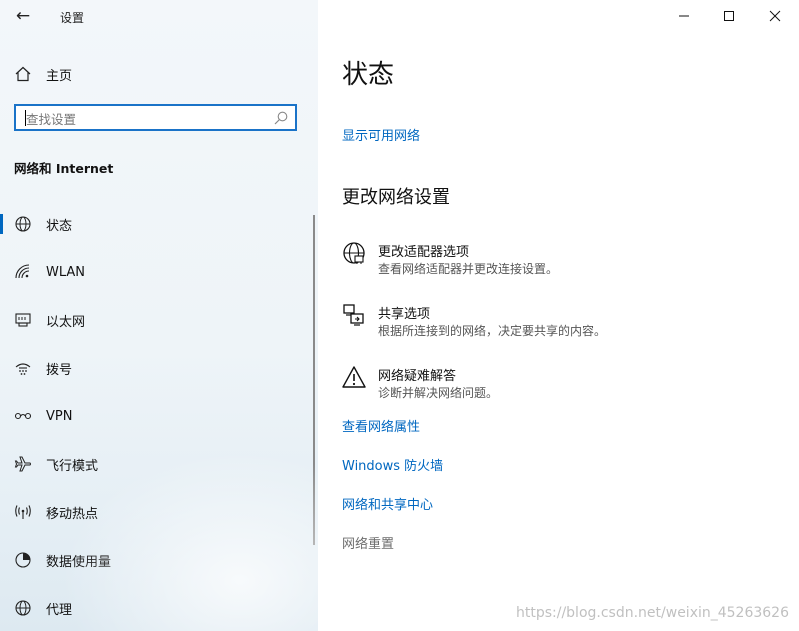 The image size is (799, 631). Describe the element at coordinates (417, 376) in the screenshot. I see `option-title: 网络疑难解答` at that location.